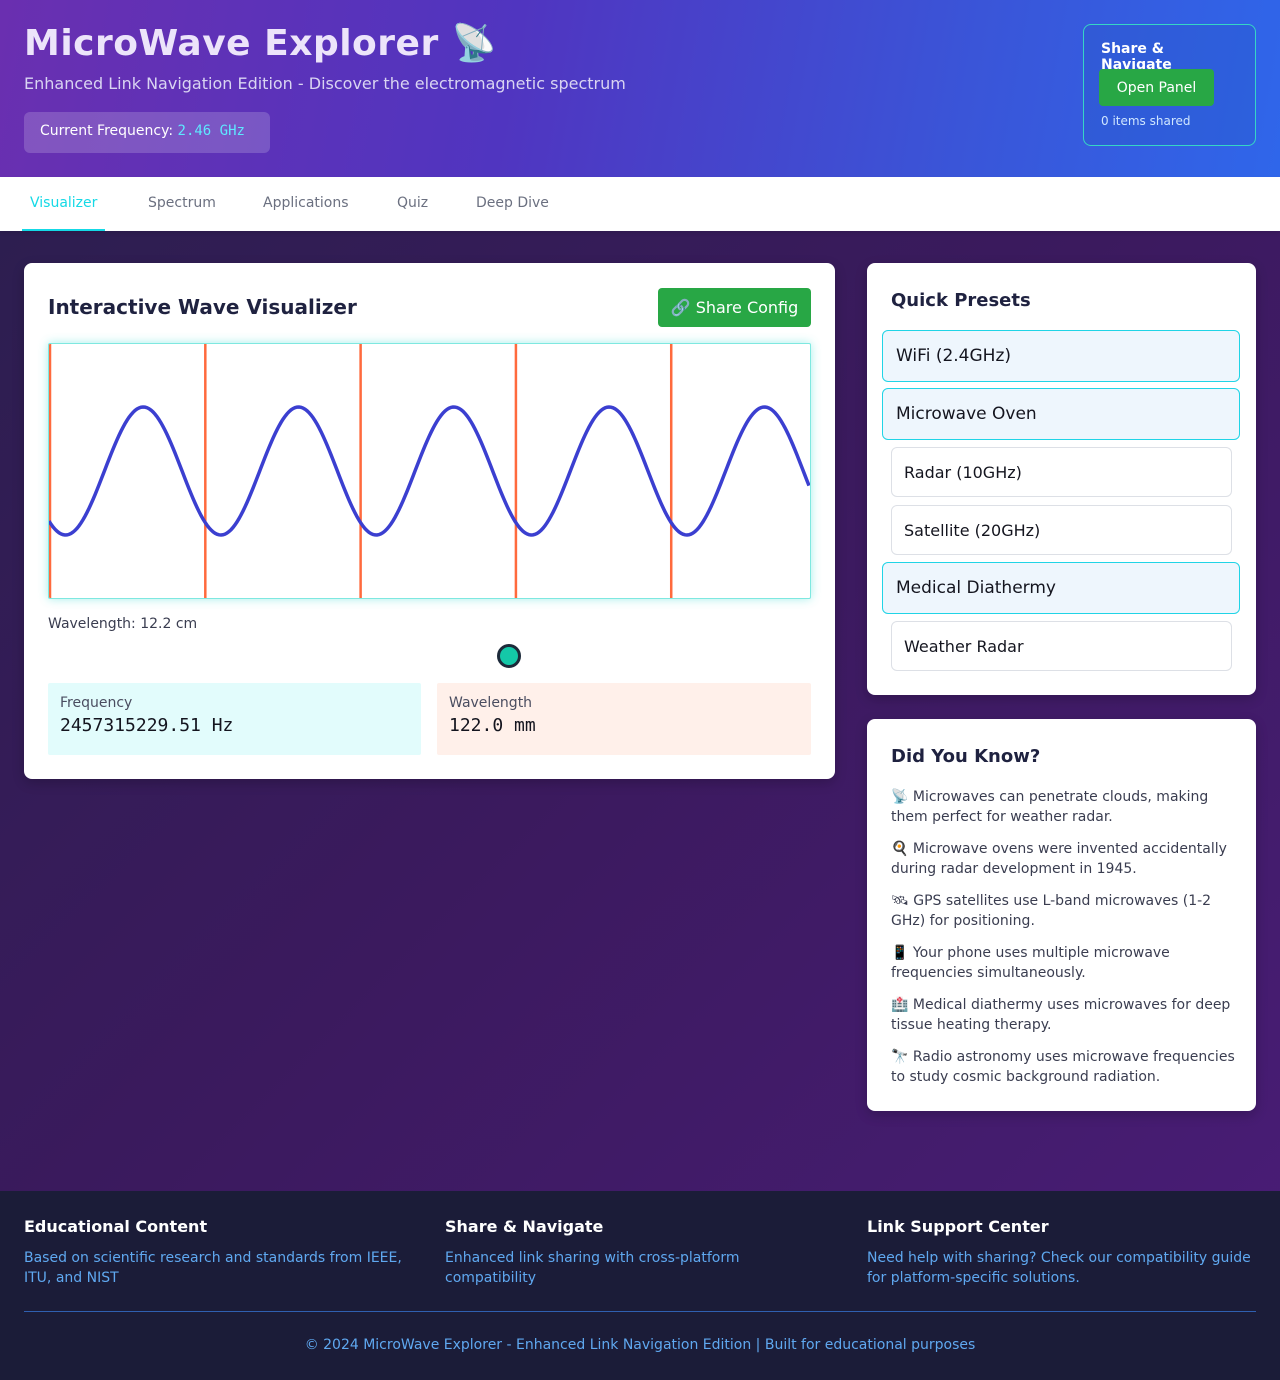 The width and height of the screenshot is (1280, 1380). I want to click on footer-col-title: Link Support Center, so click(958, 1226).